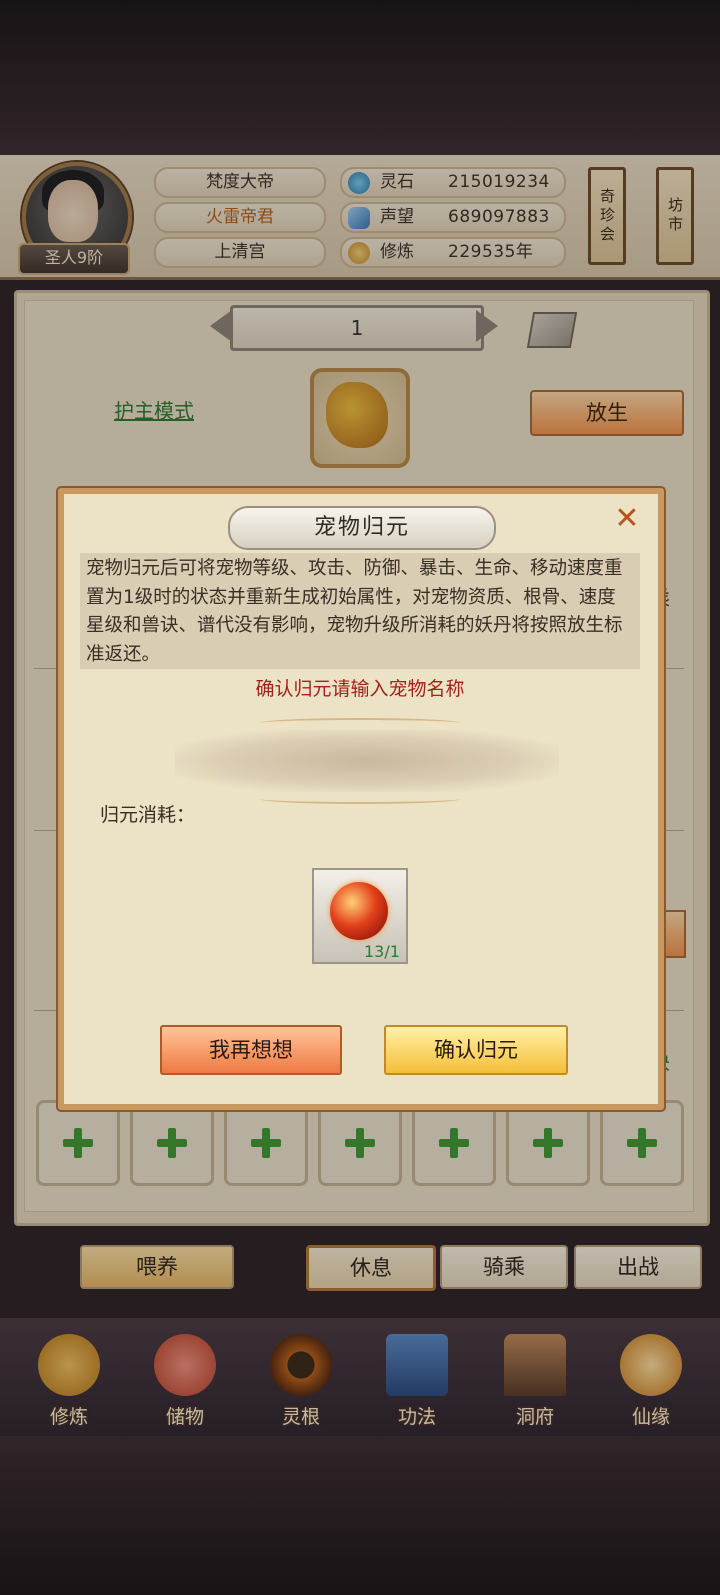 Image resolution: width=720 pixels, height=1595 pixels. What do you see at coordinates (362, 528) in the screenshot?
I see `dialog-title: 宠物归元` at bounding box center [362, 528].